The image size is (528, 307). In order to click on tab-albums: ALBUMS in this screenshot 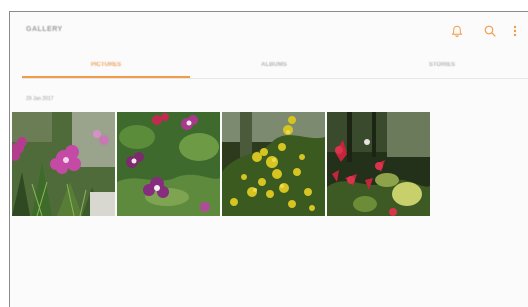, I will do `click(274, 65)`.